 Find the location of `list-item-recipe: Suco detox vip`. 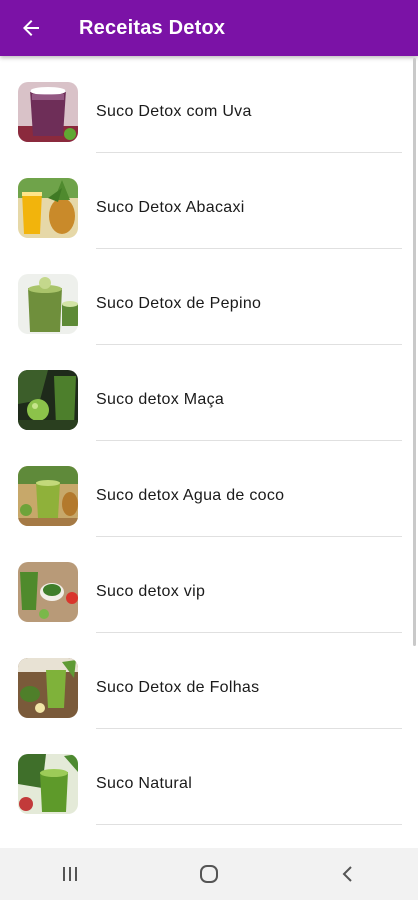

list-item-recipe: Suco detox vip is located at coordinates (209, 584).